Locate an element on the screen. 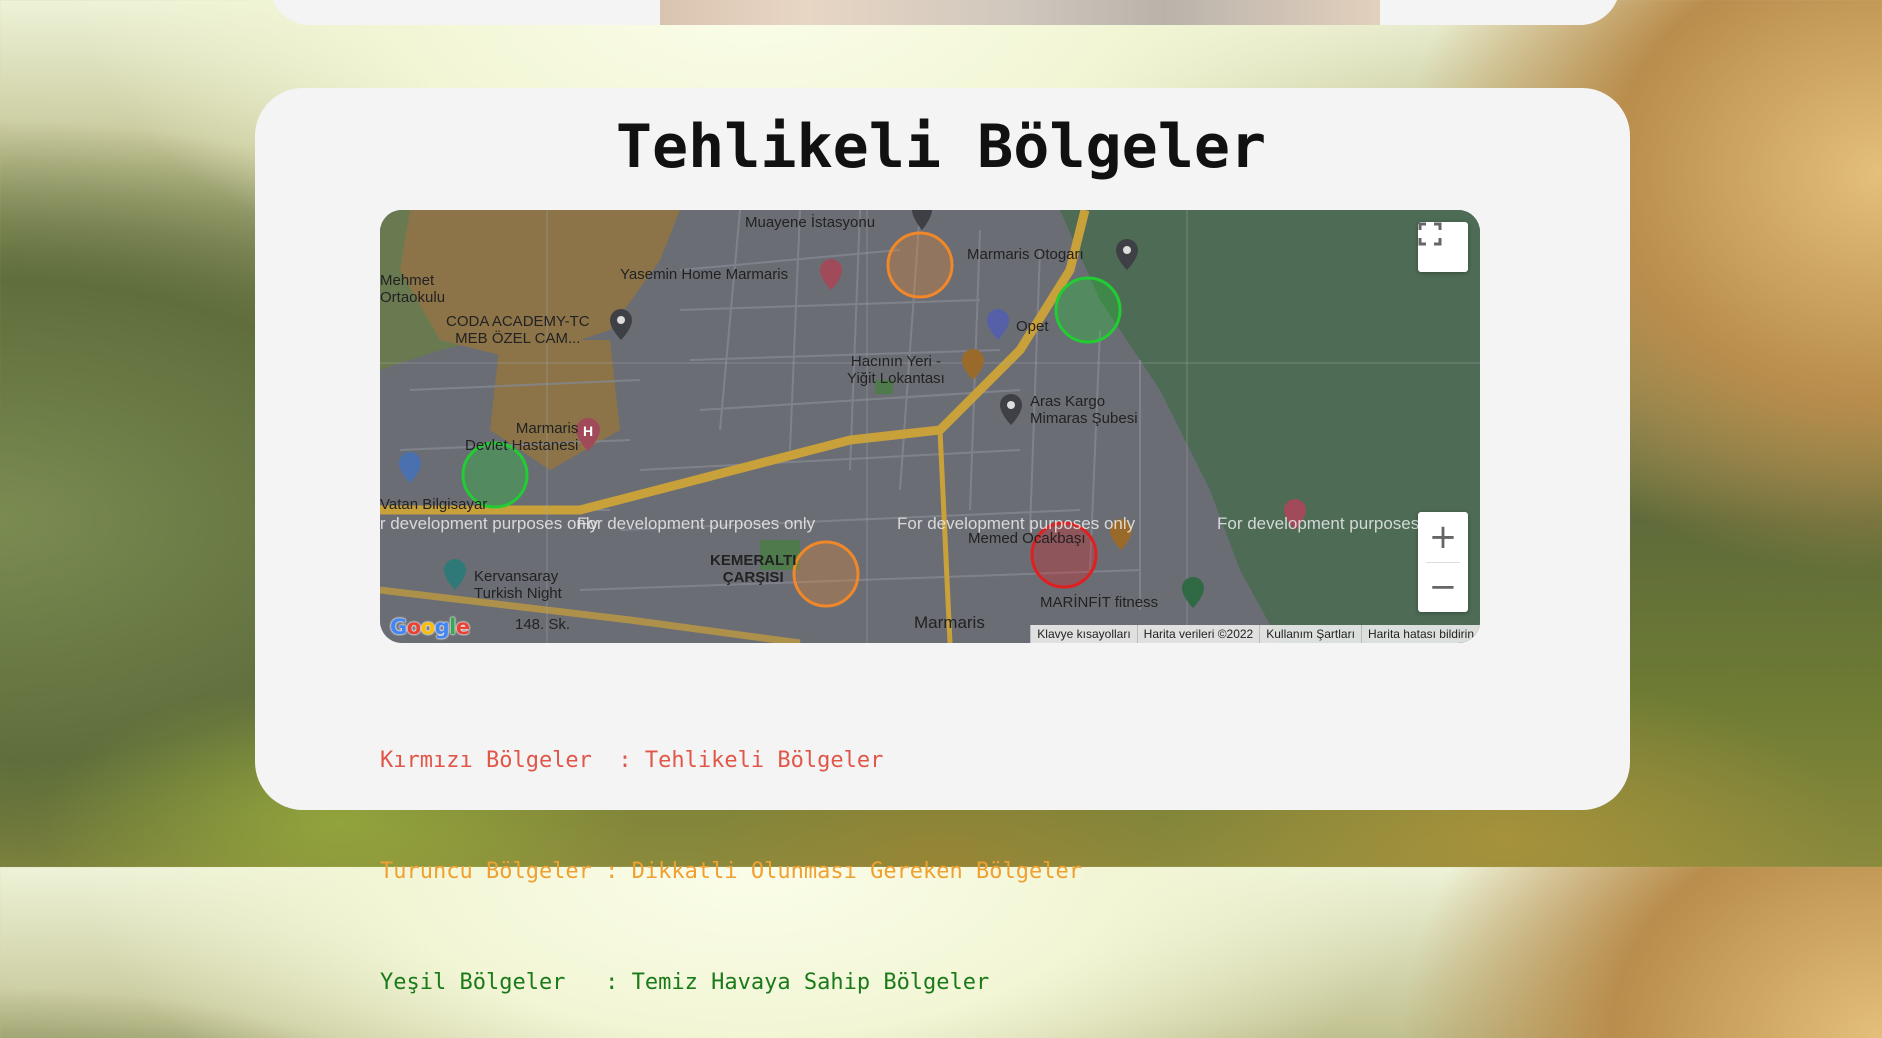 The image size is (1882, 1038). map-label: 148. Sk. is located at coordinates (543, 624).